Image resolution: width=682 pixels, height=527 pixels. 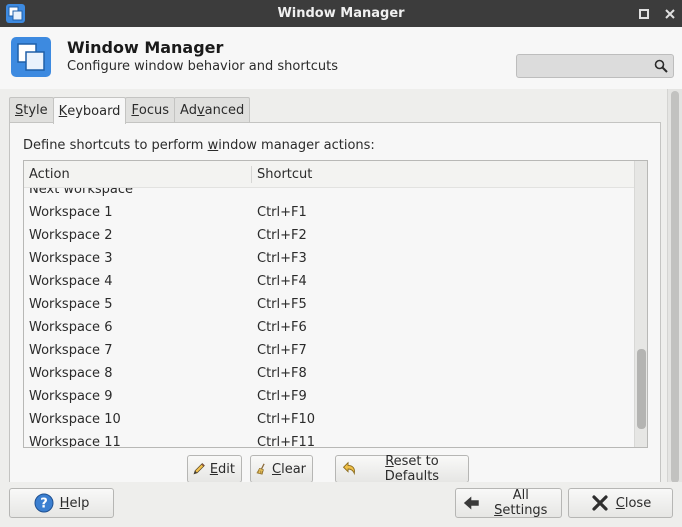 What do you see at coordinates (329, 258) in the screenshot?
I see `table-row: Workspace 3 Ctrl+F3` at bounding box center [329, 258].